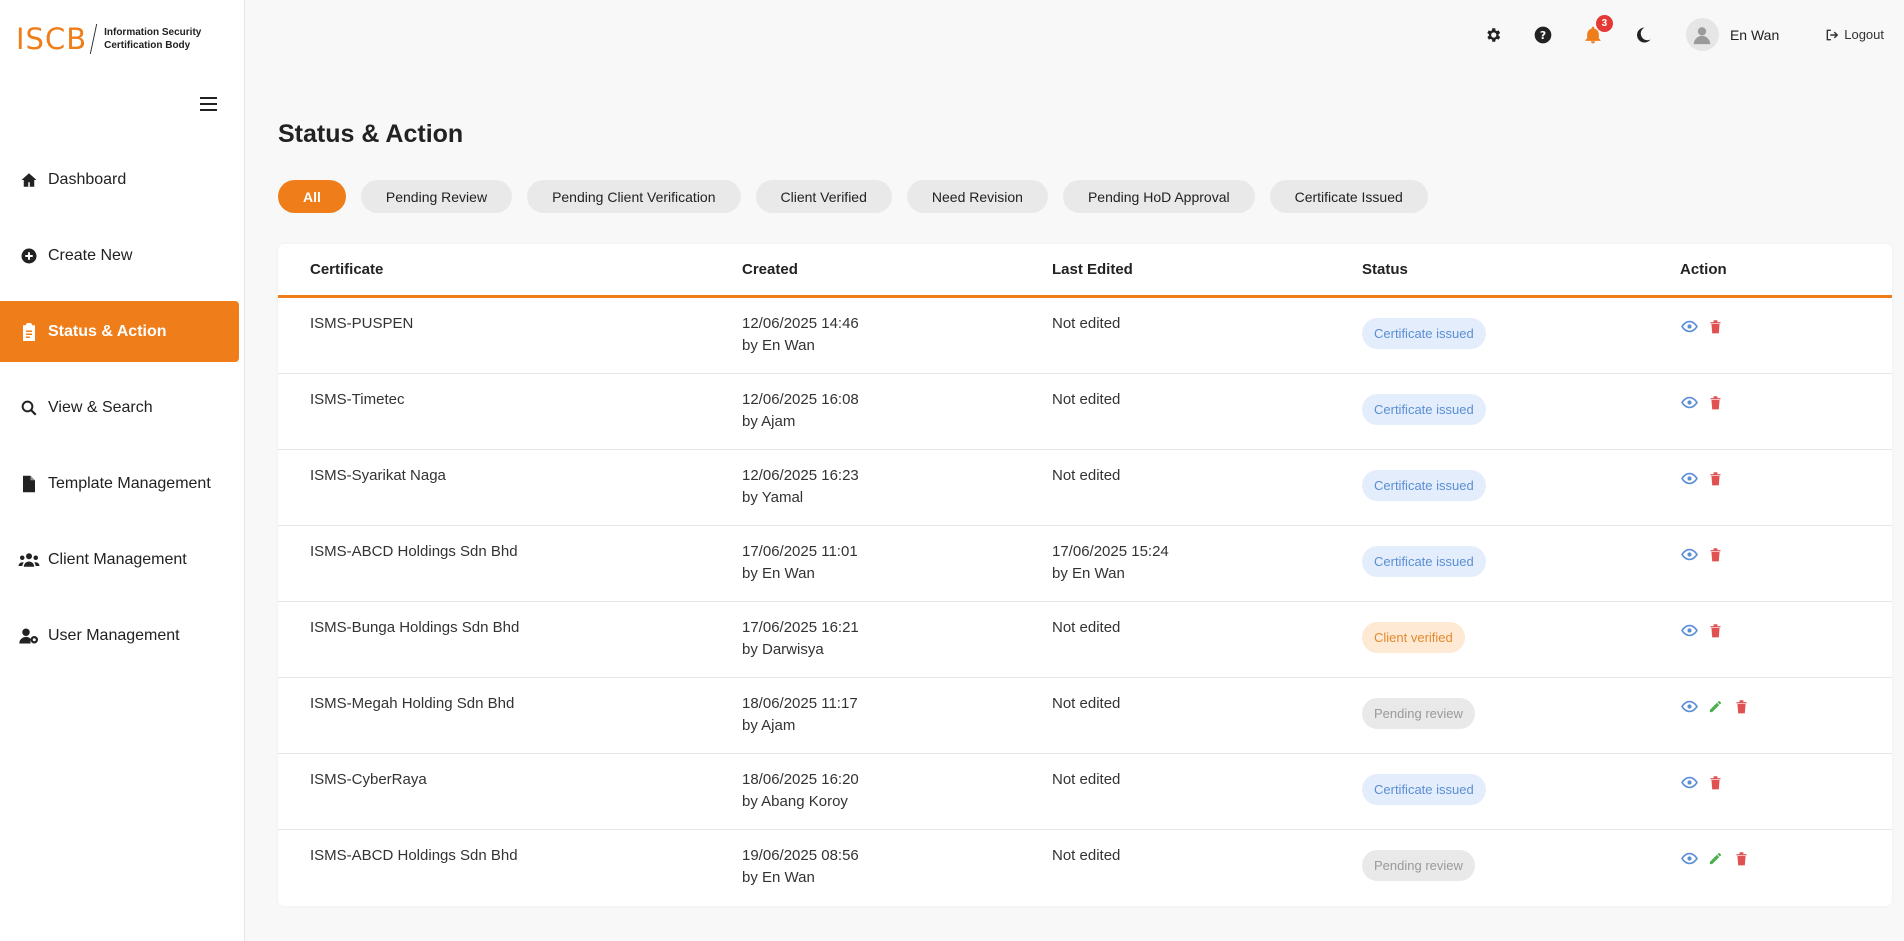 This screenshot has height=941, width=1904. Describe the element at coordinates (897, 269) in the screenshot. I see `header-created: Created` at that location.